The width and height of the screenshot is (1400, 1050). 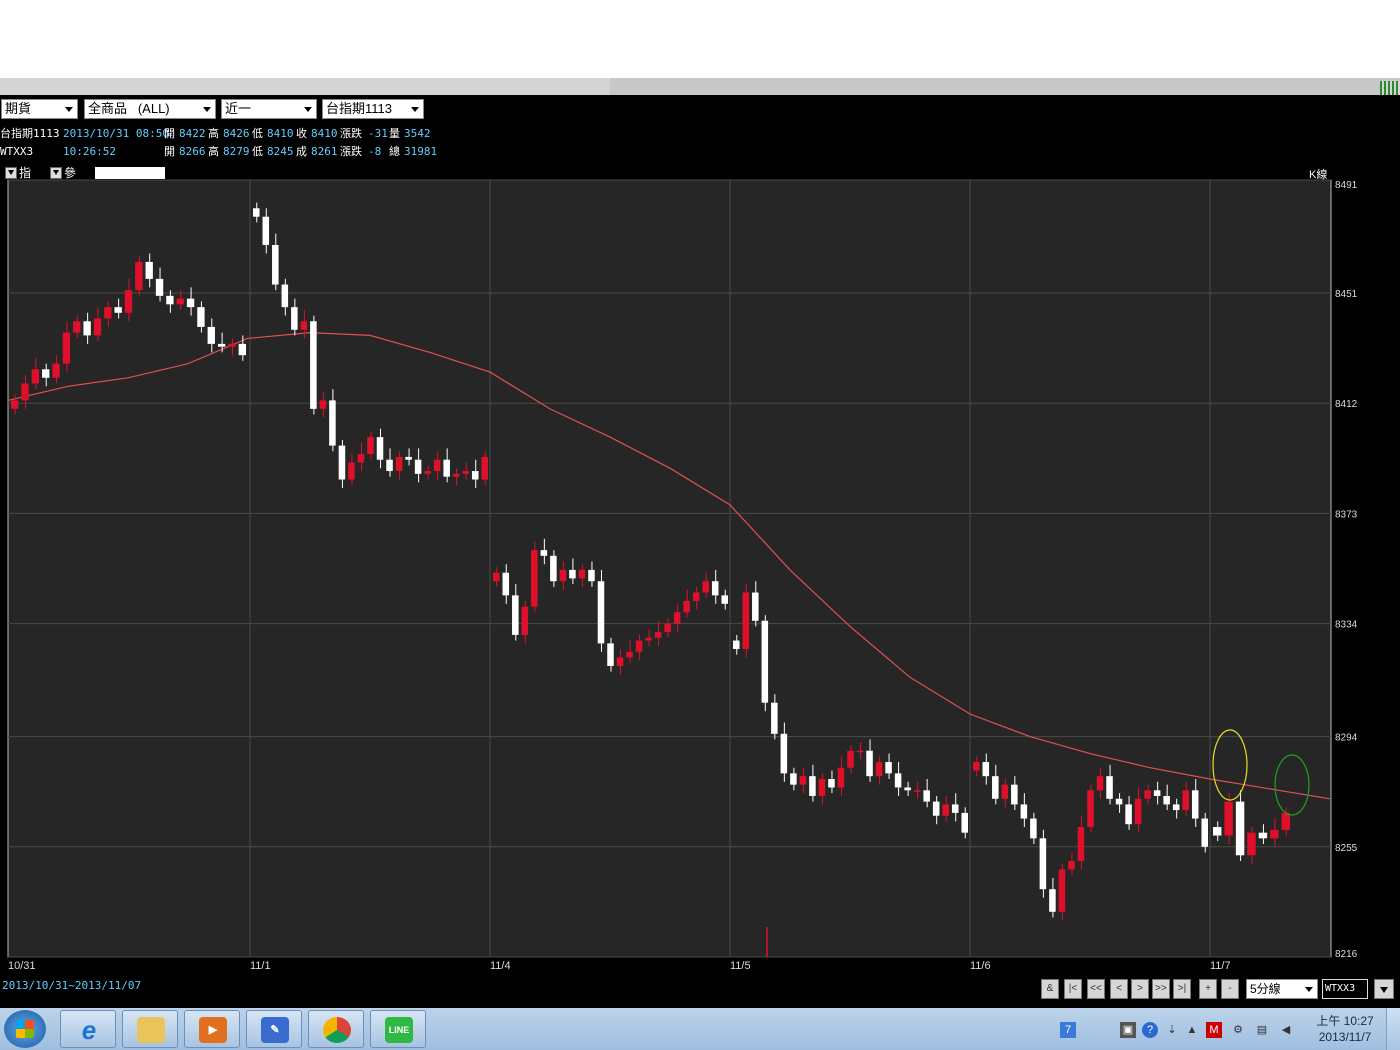 I want to click on network-tray-icon: ⇣, so click(x=1172, y=1030).